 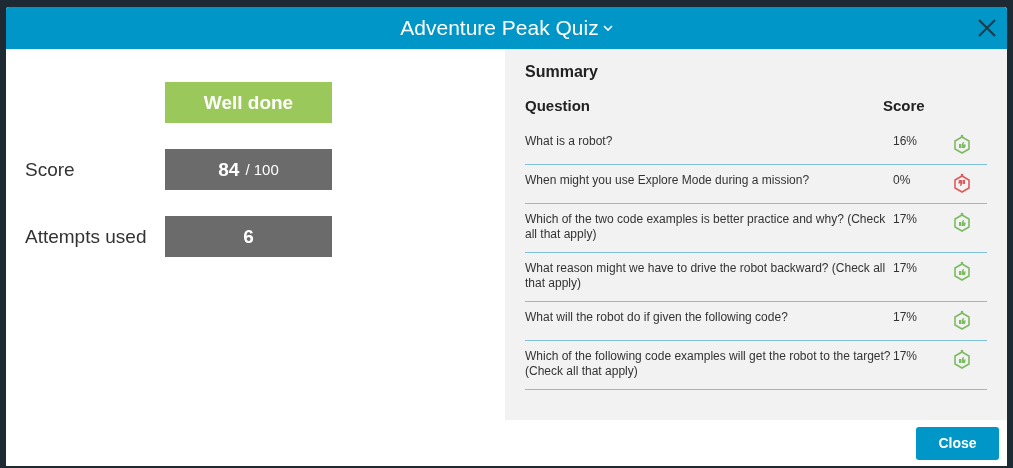 I want to click on stat-value: 84, so click(x=229, y=169).